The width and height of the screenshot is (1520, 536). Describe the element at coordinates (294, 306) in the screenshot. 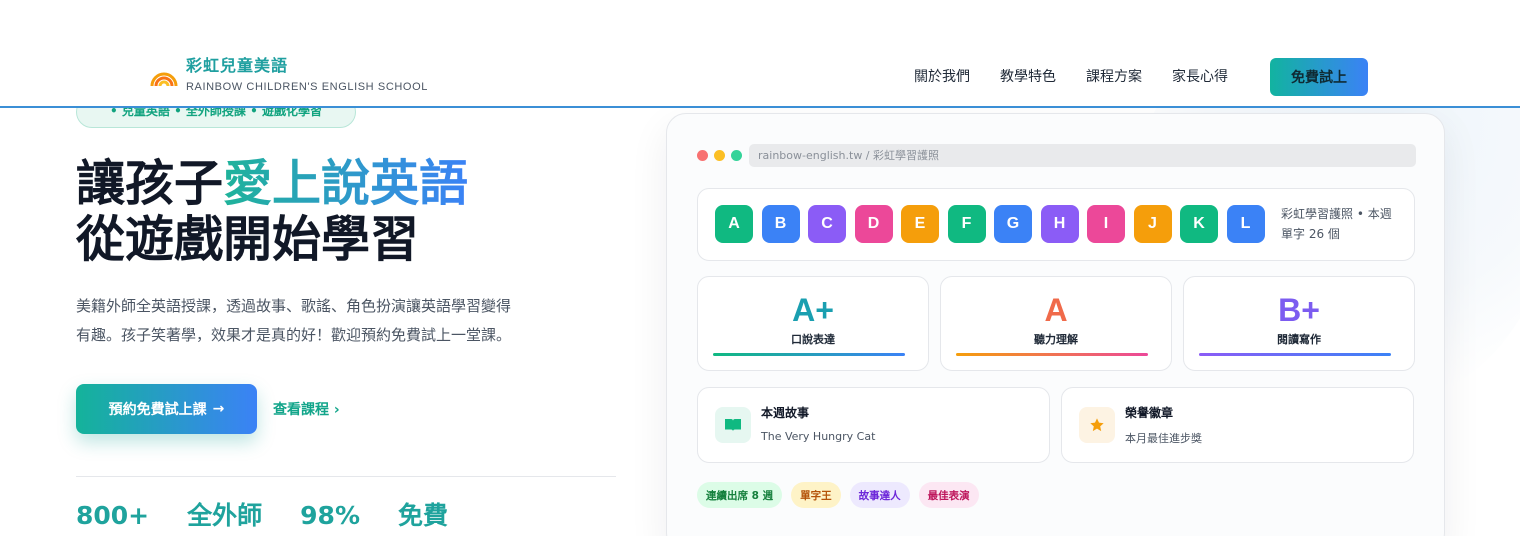

I see `desc-line1: 美籍外師全英語授課，透過故事、歌謠、角色扮演讓英語學習變得` at that location.